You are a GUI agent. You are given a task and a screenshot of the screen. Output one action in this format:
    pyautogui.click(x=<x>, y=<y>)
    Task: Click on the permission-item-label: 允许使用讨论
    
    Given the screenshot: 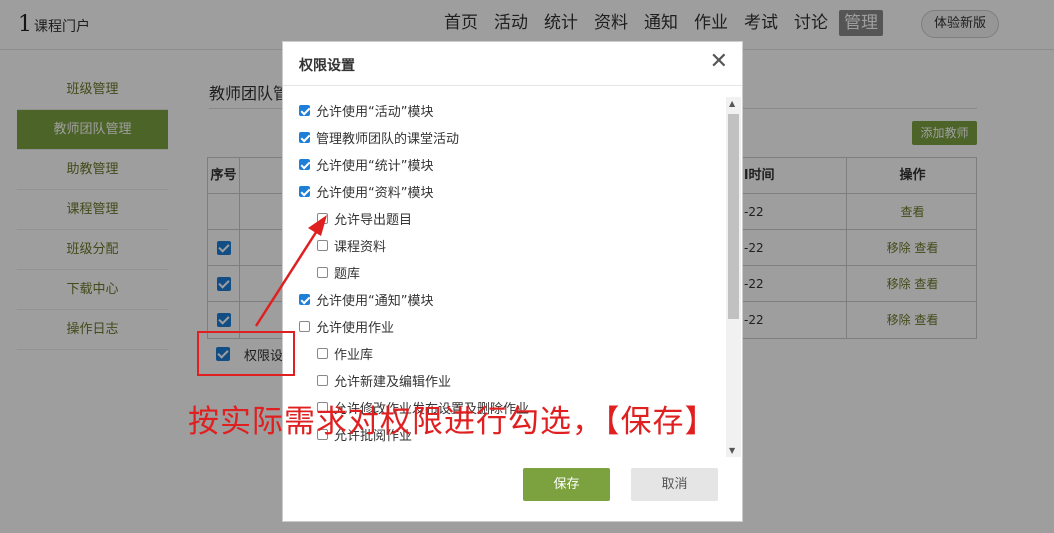 What is the action you would take?
    pyautogui.click(x=355, y=453)
    